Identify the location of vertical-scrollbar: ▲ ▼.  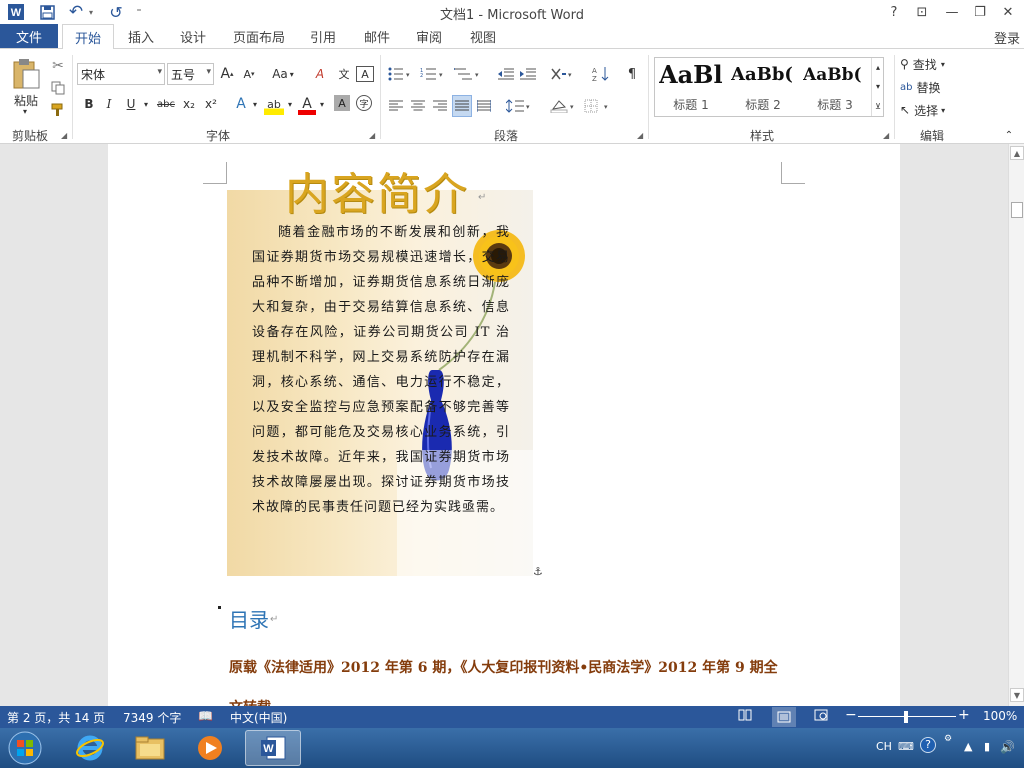
(1016, 425).